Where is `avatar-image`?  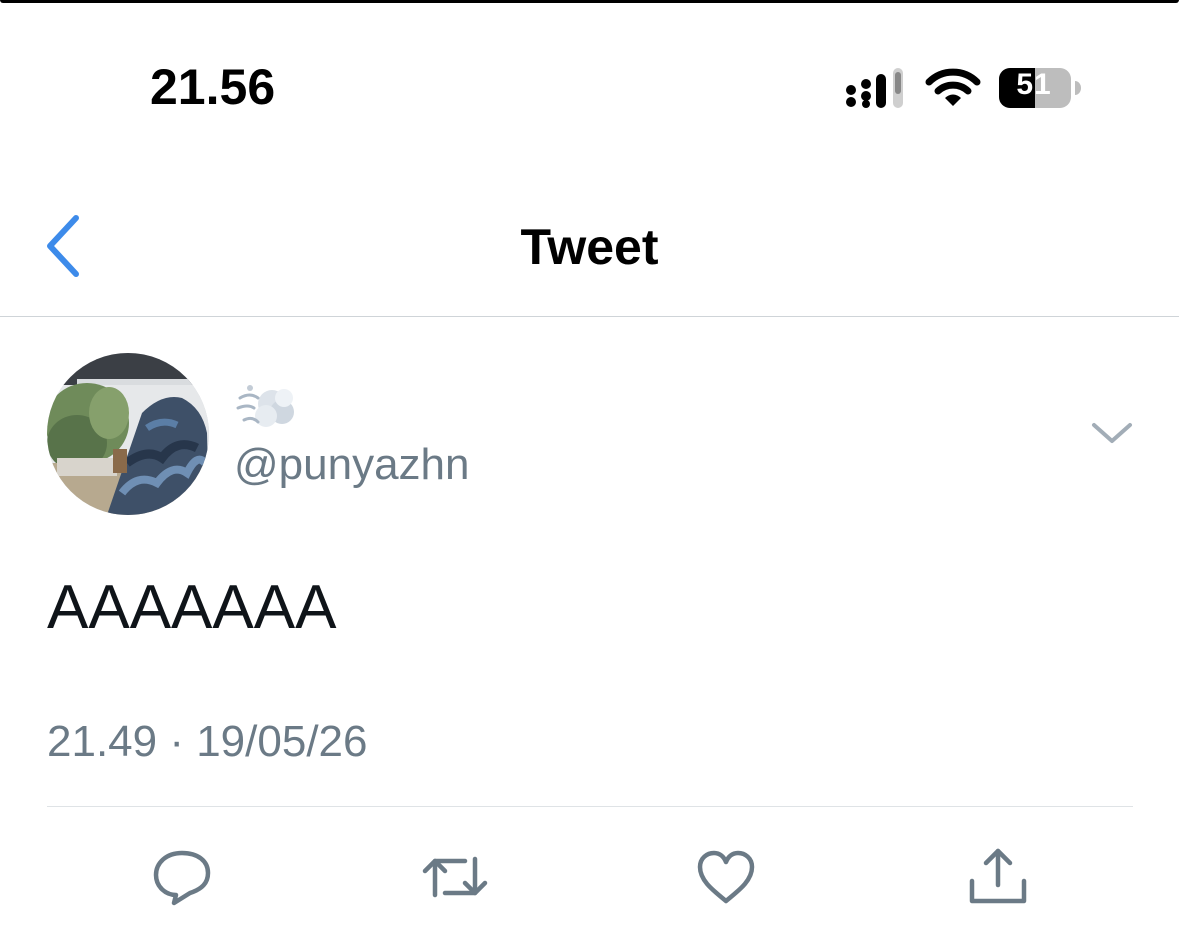 avatar-image is located at coordinates (128, 434).